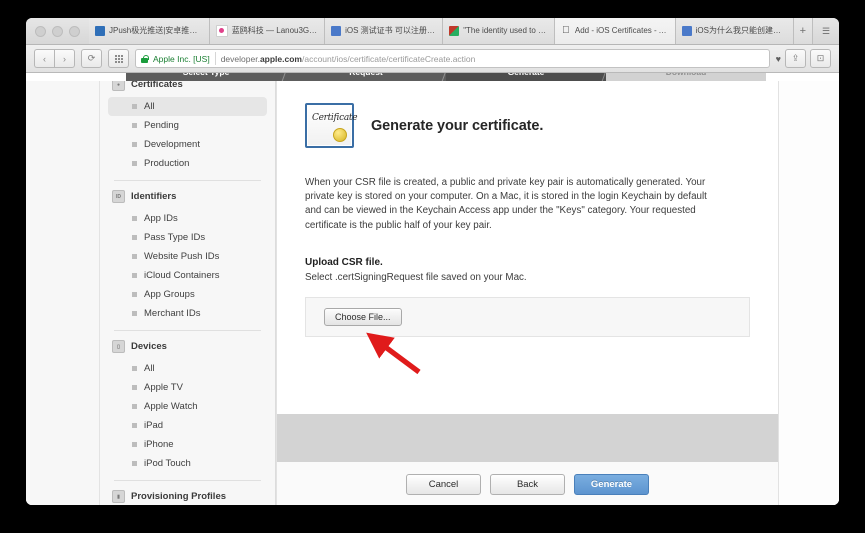 The height and width of the screenshot is (533, 865). I want to click on cancel-button: Cancel, so click(443, 484).